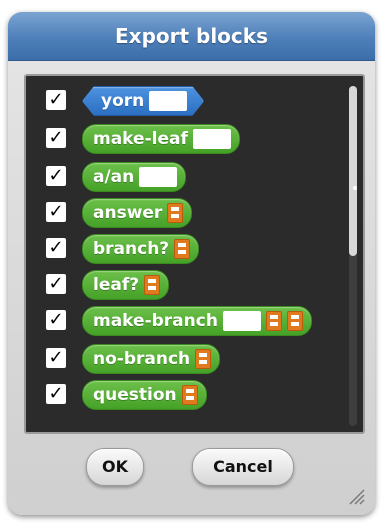  I want to click on title-bar: Export blocks, so click(191, 36).